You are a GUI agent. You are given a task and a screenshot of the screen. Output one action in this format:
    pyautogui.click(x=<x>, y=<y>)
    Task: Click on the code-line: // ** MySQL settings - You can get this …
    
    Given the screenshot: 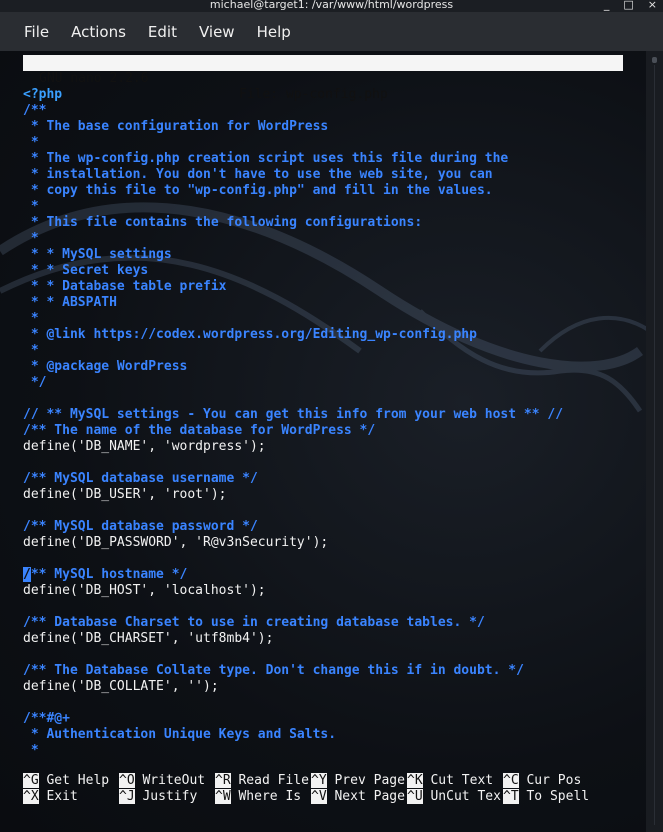 What is the action you would take?
    pyautogui.click(x=293, y=414)
    